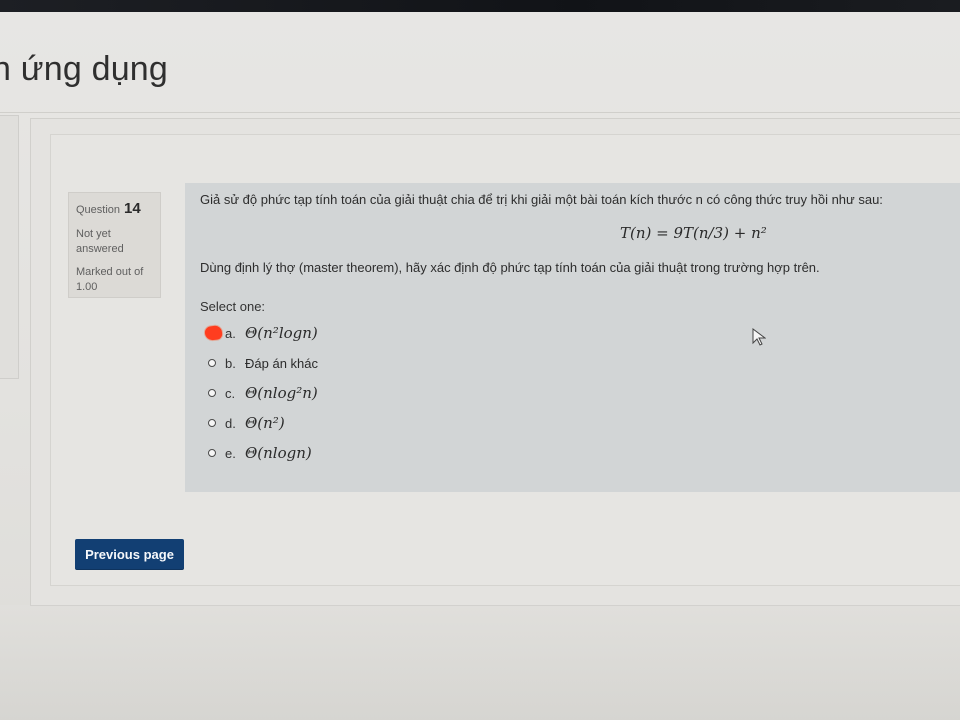 The height and width of the screenshot is (720, 960). What do you see at coordinates (580, 333) in the screenshot?
I see `answer-option-a: a. Θ(n²logn)` at bounding box center [580, 333].